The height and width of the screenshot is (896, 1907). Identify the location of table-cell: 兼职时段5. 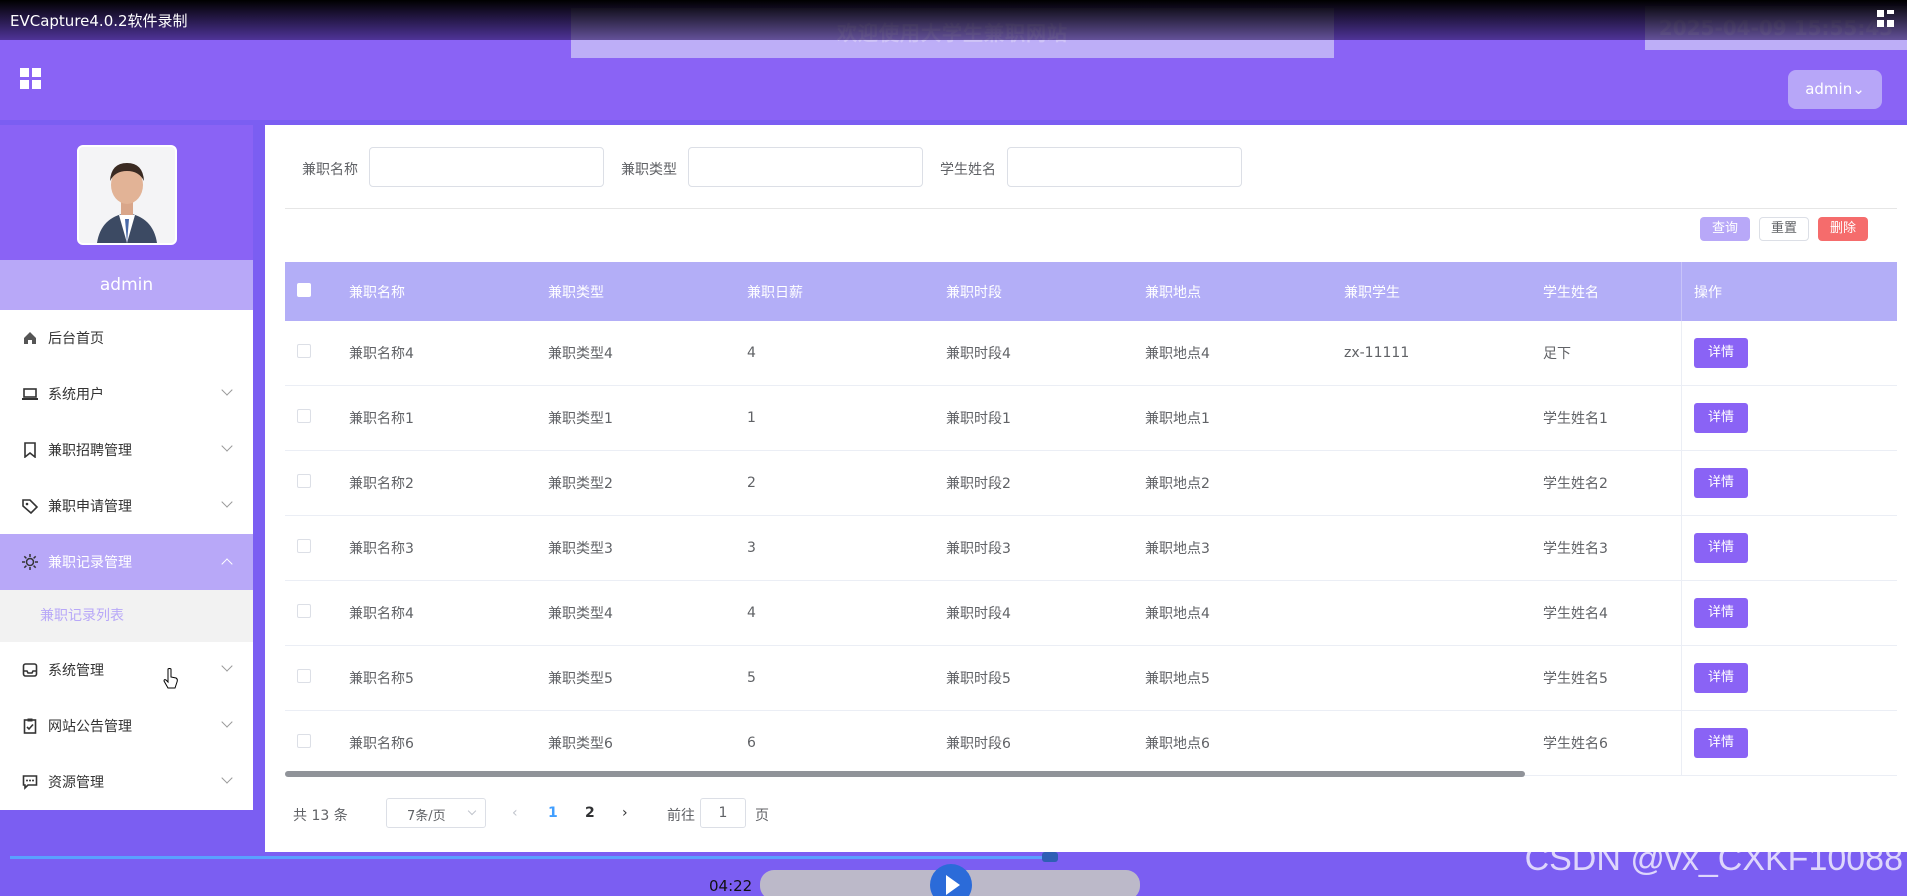
(978, 679).